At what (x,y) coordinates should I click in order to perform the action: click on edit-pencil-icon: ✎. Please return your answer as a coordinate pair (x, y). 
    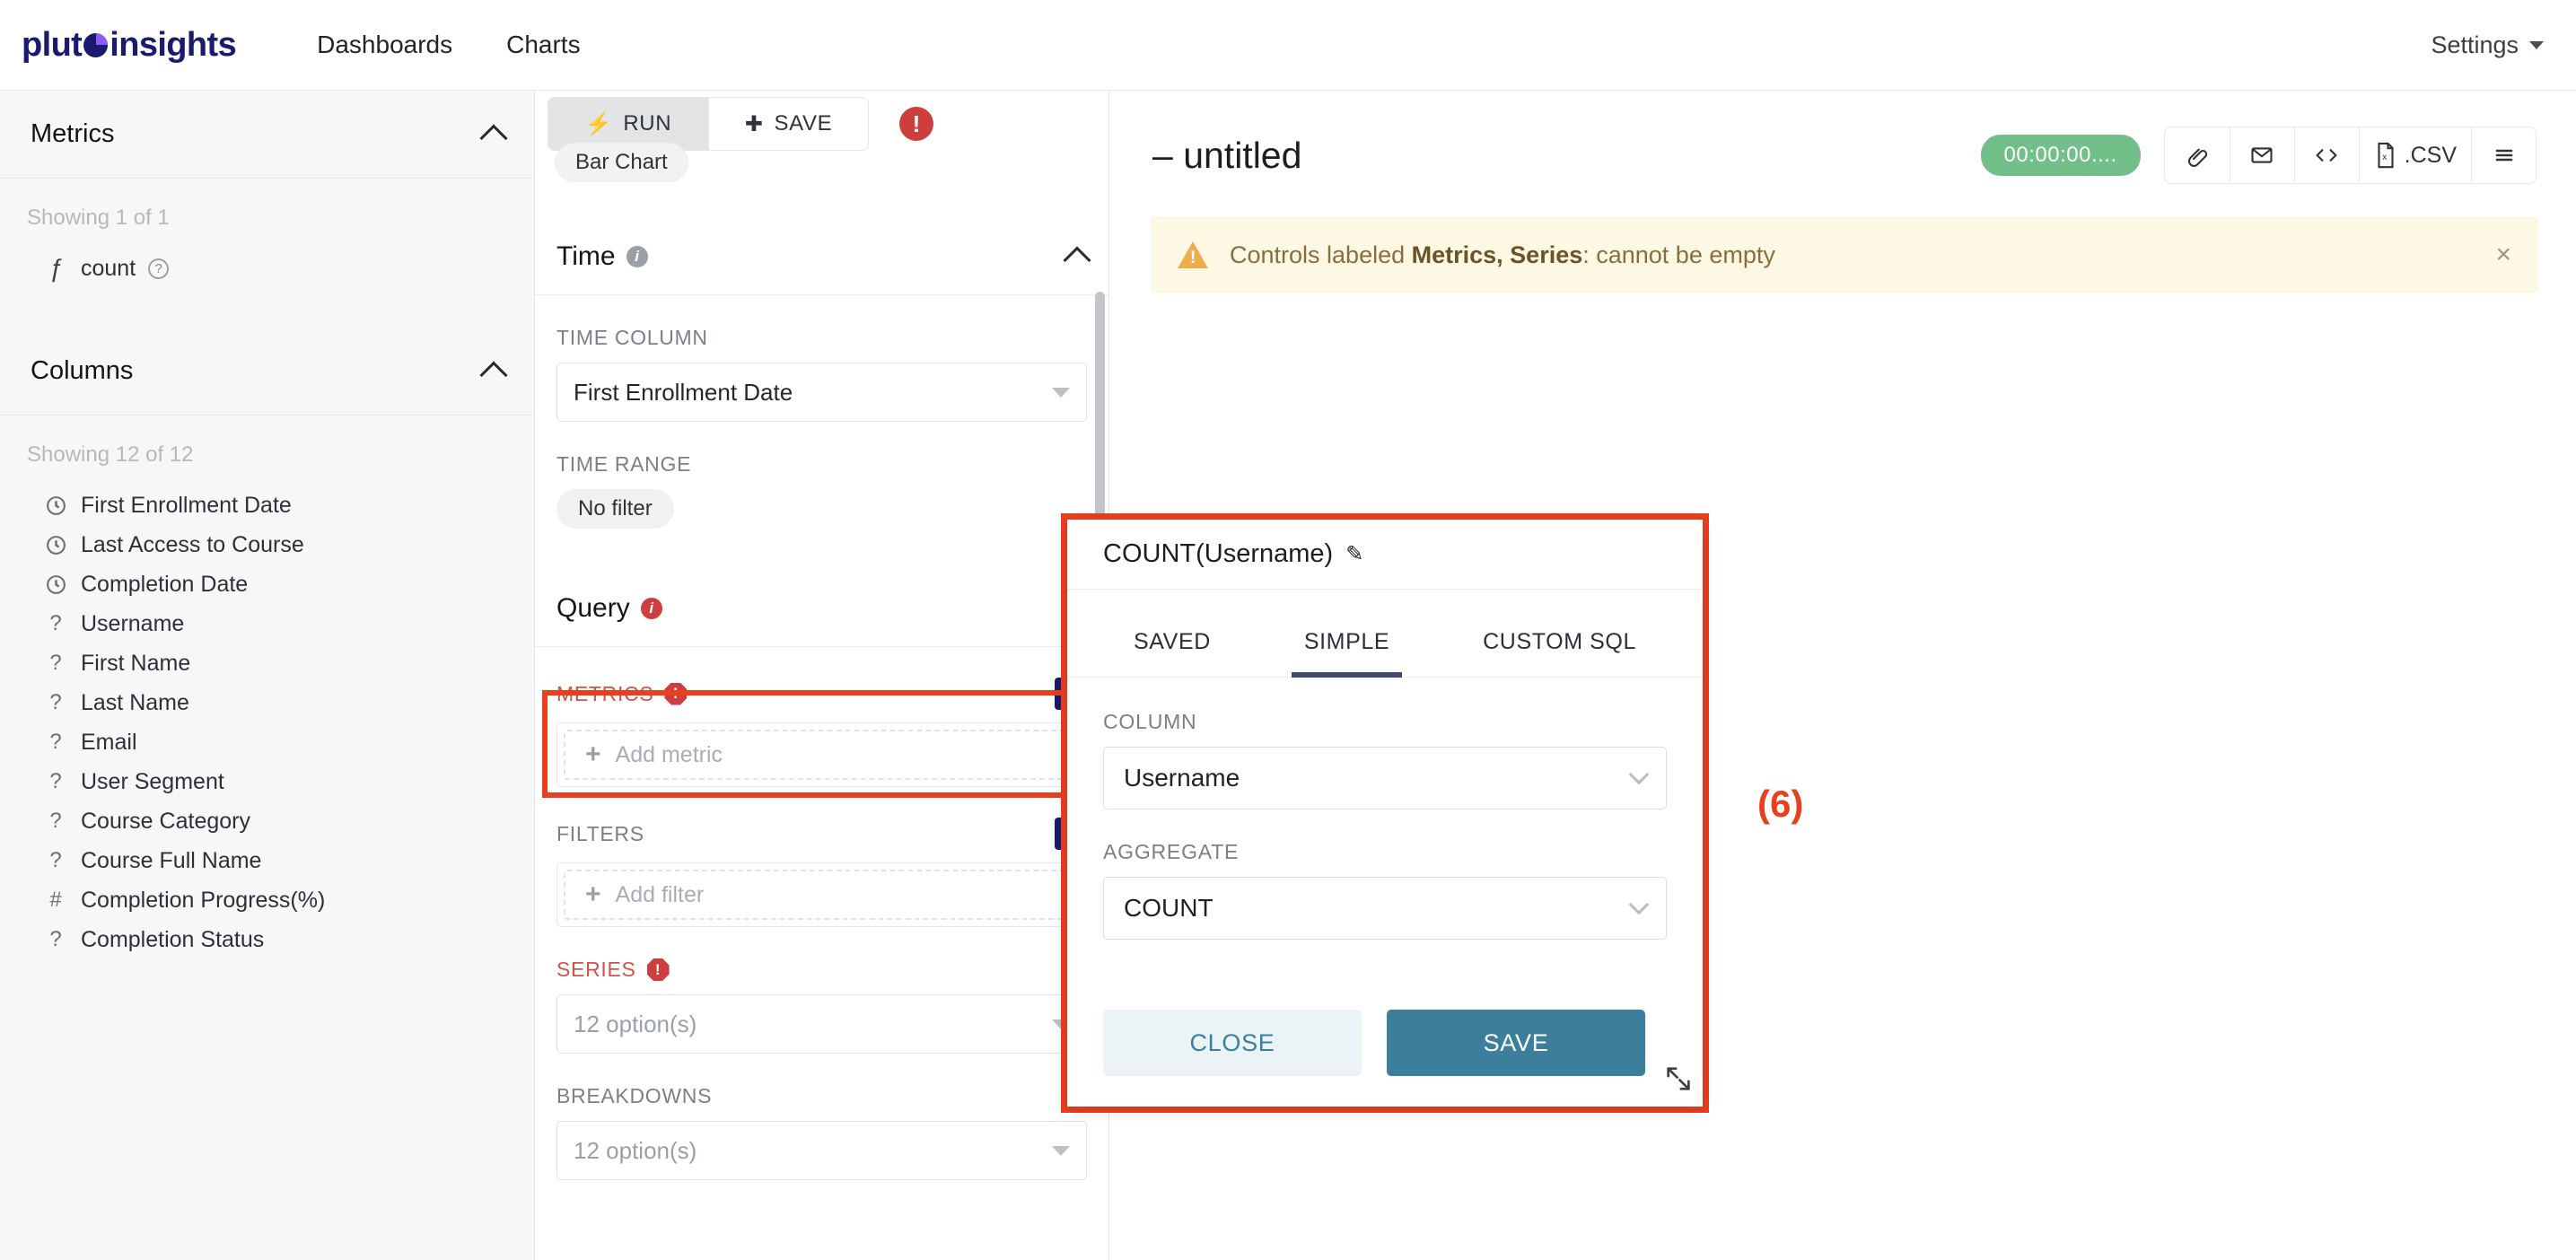
    Looking at the image, I should click on (1354, 554).